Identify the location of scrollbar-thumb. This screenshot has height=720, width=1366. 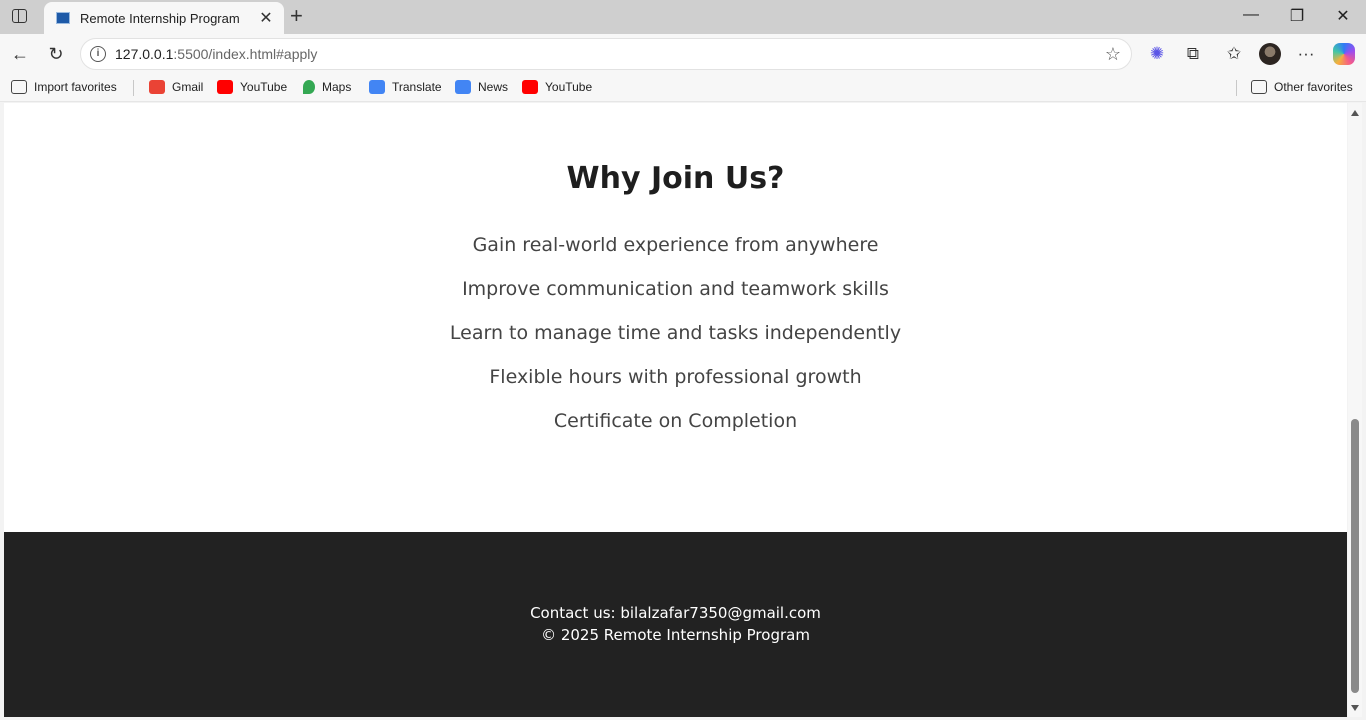
(1355, 556).